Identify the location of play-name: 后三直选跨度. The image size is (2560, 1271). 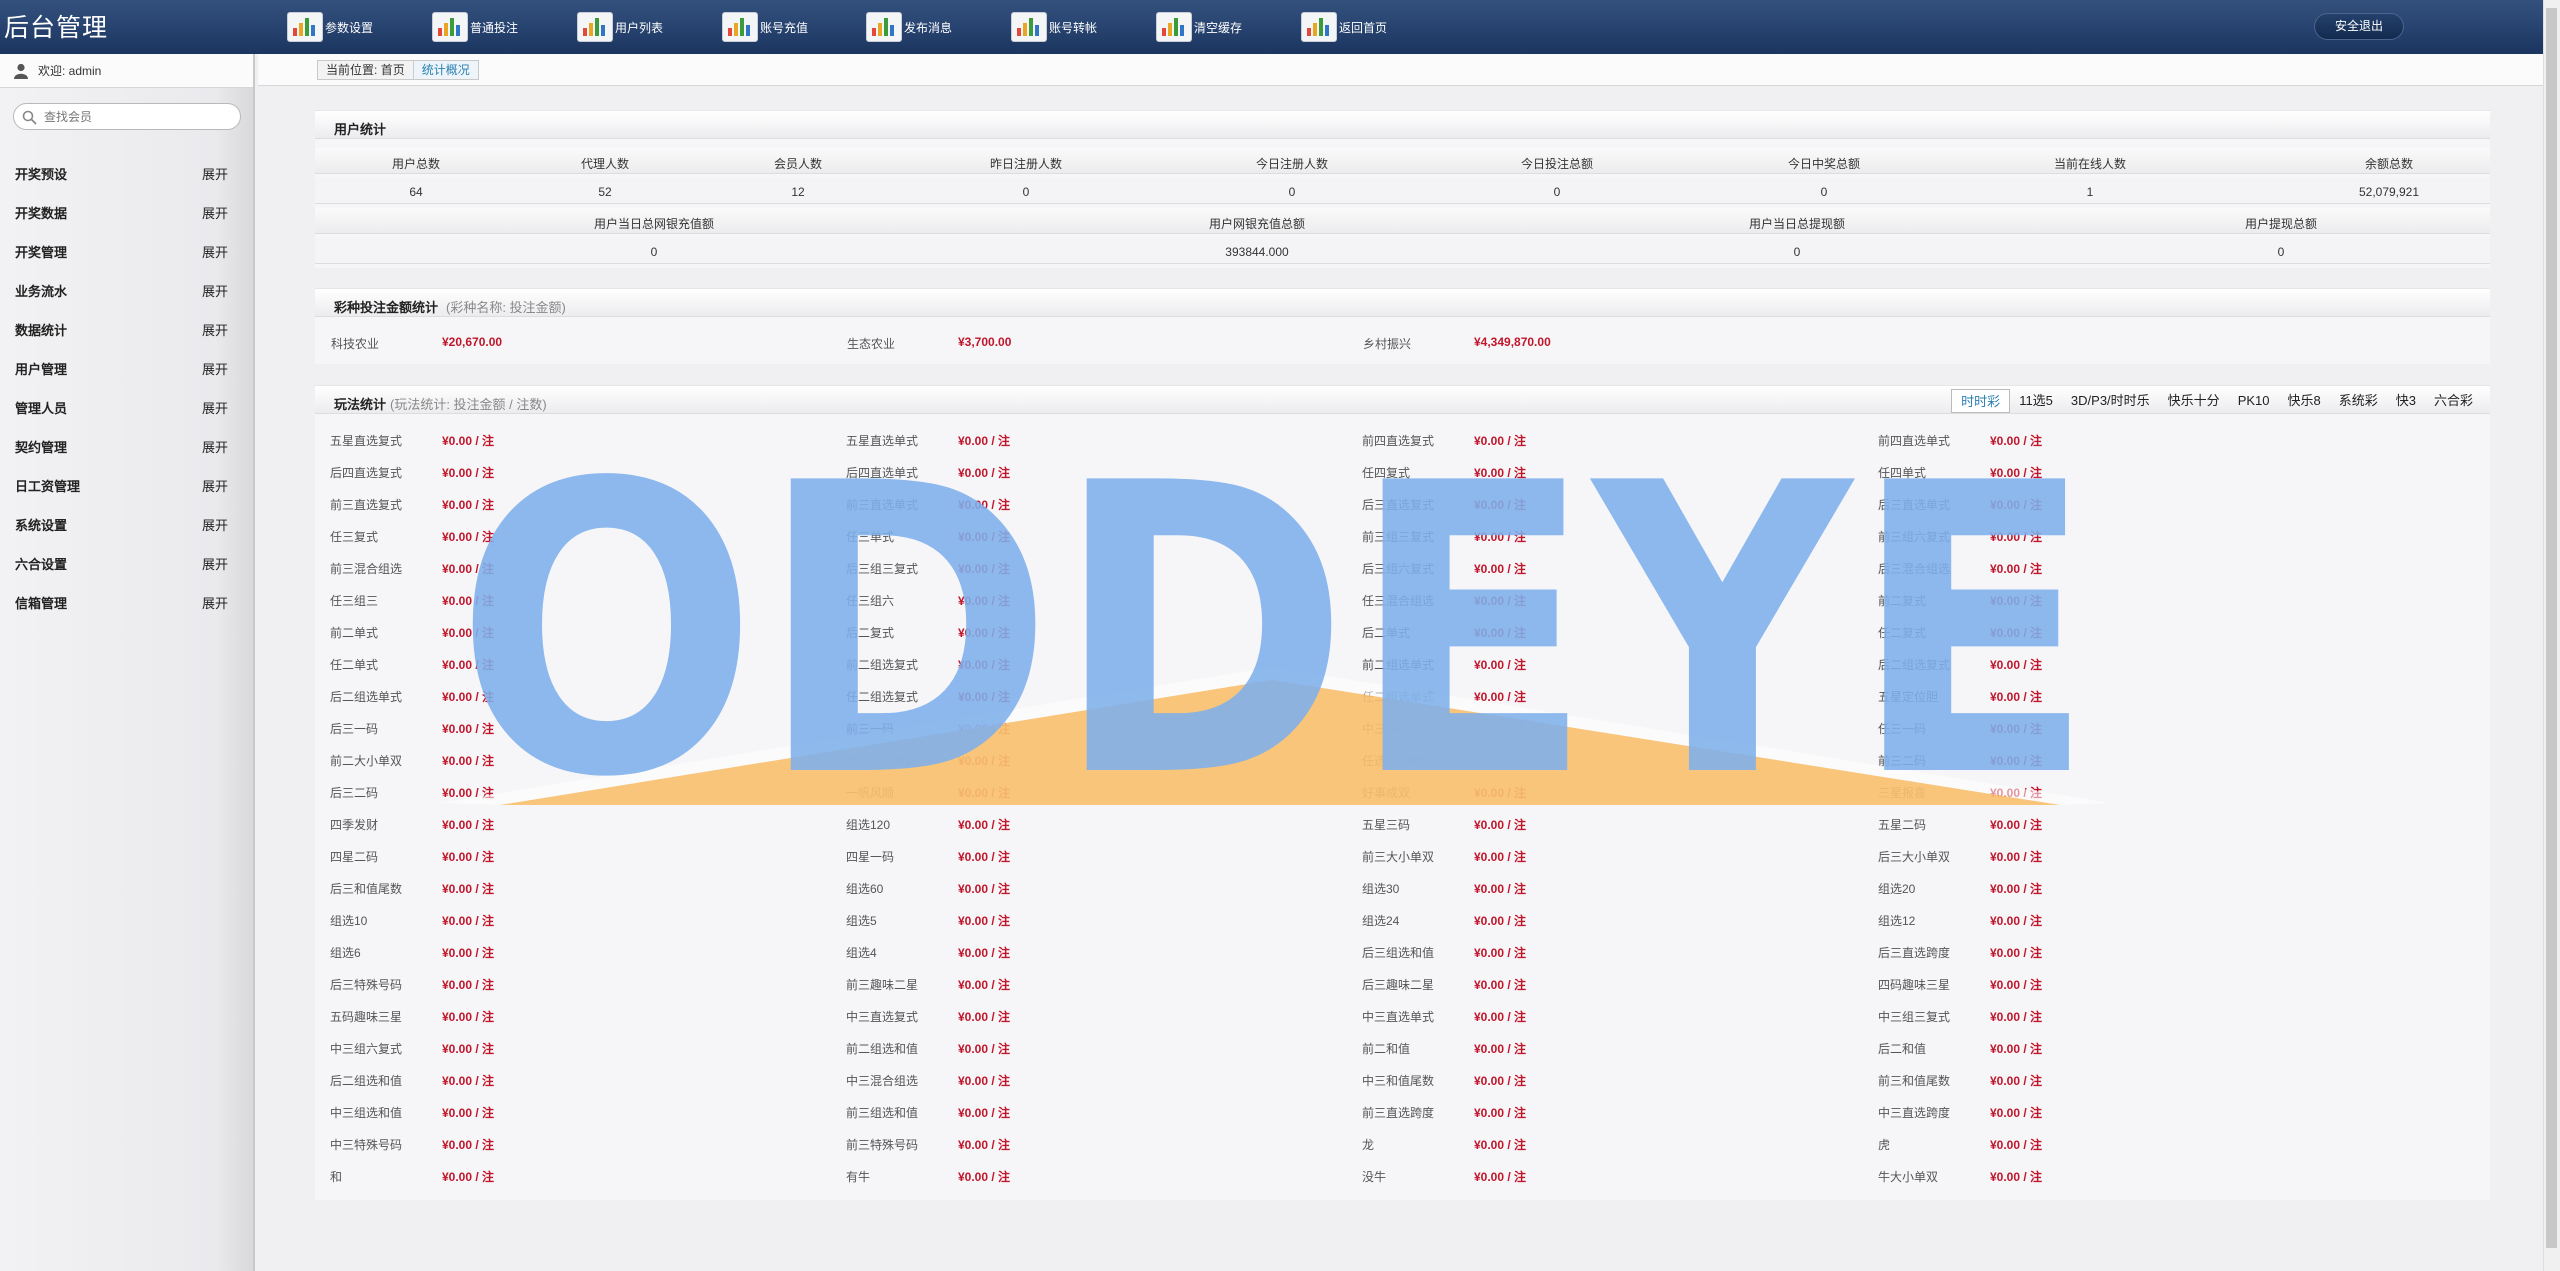
(1914, 953).